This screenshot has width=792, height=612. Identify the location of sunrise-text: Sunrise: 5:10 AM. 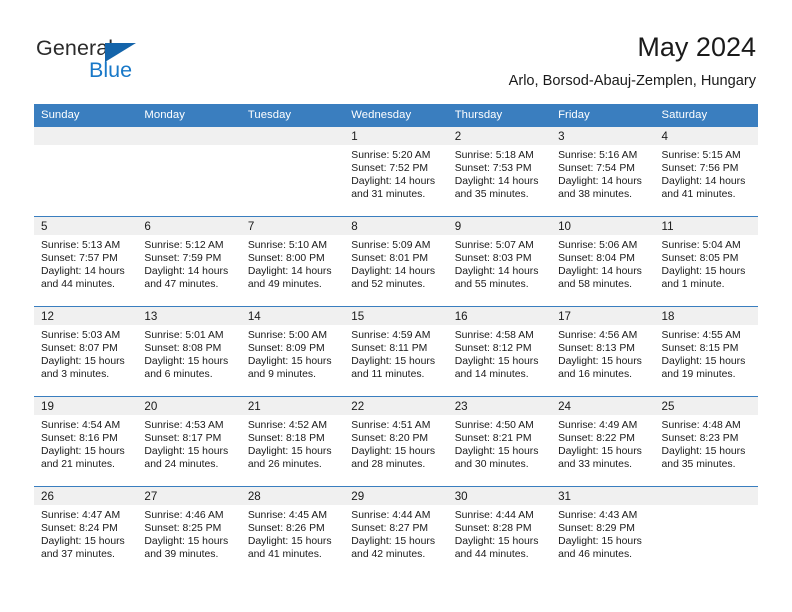
(287, 245).